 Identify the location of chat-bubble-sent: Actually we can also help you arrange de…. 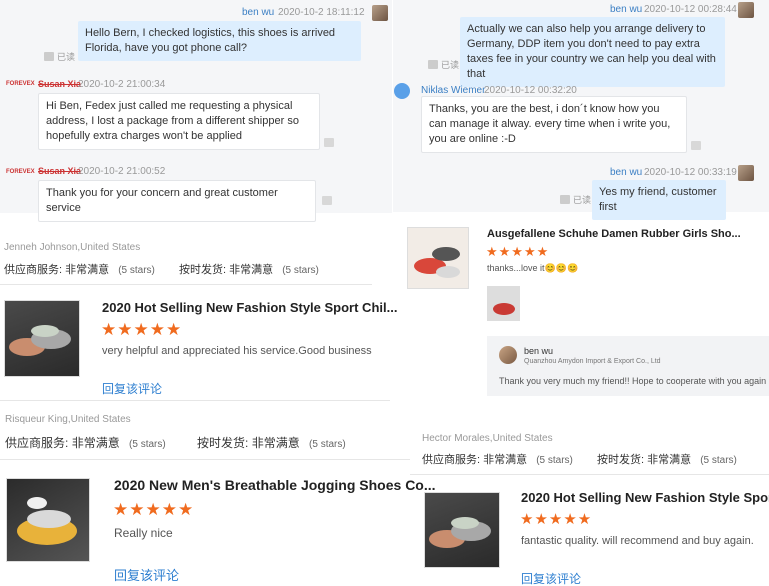
(592, 52).